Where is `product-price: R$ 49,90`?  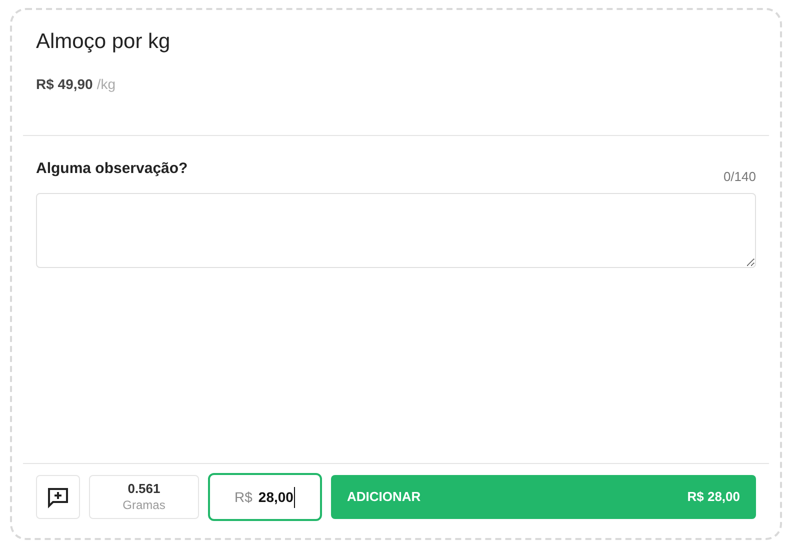
product-price: R$ 49,90 is located at coordinates (64, 84).